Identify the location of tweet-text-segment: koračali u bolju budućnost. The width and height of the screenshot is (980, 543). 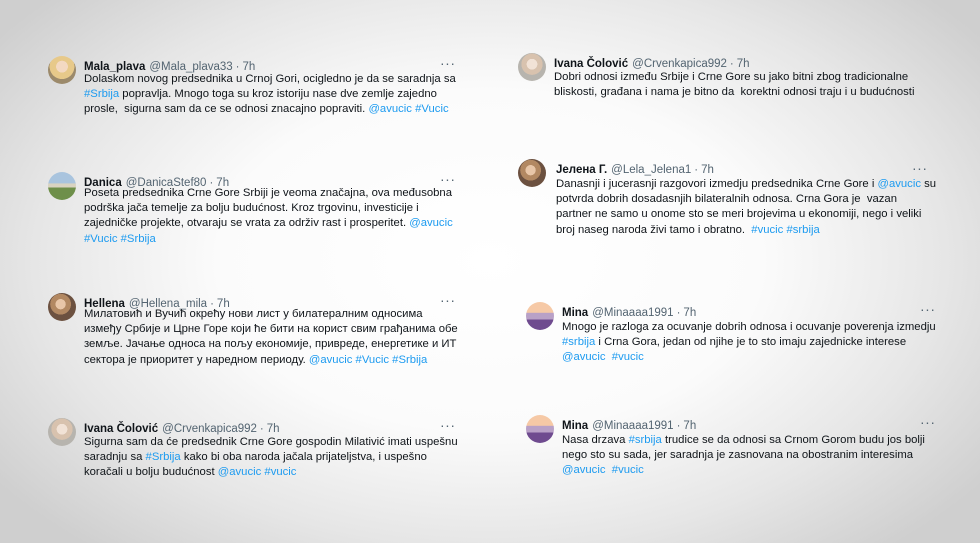
(151, 472).